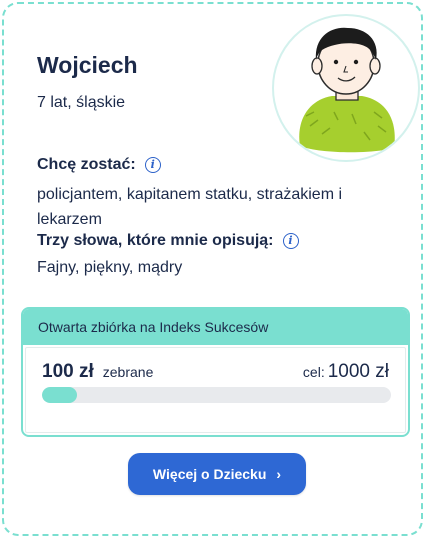  Describe the element at coordinates (59, 395) in the screenshot. I see `progress-bar-fill` at that location.